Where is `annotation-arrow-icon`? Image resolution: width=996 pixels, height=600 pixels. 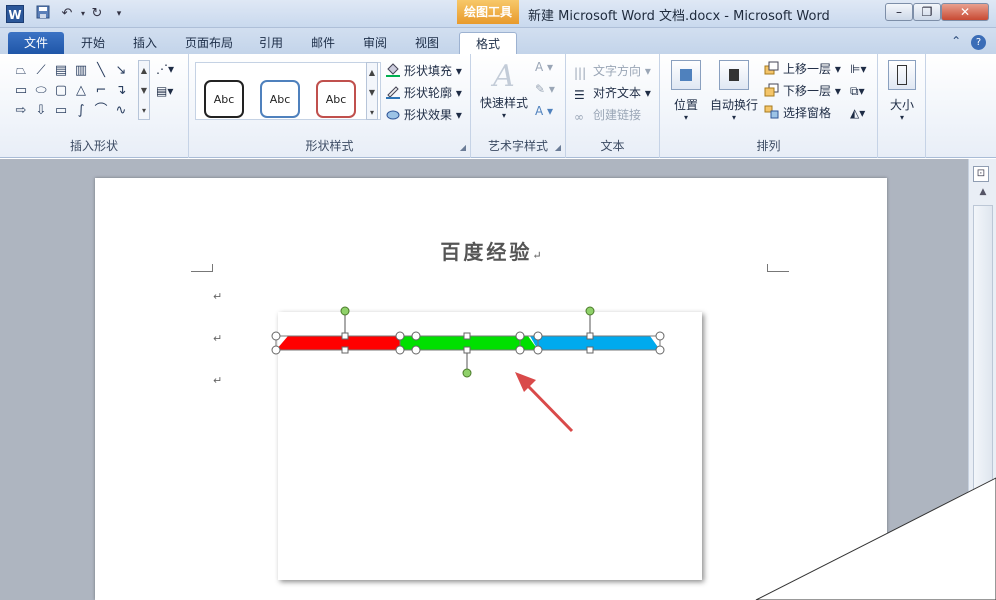 annotation-arrow-icon is located at coordinates (544, 402).